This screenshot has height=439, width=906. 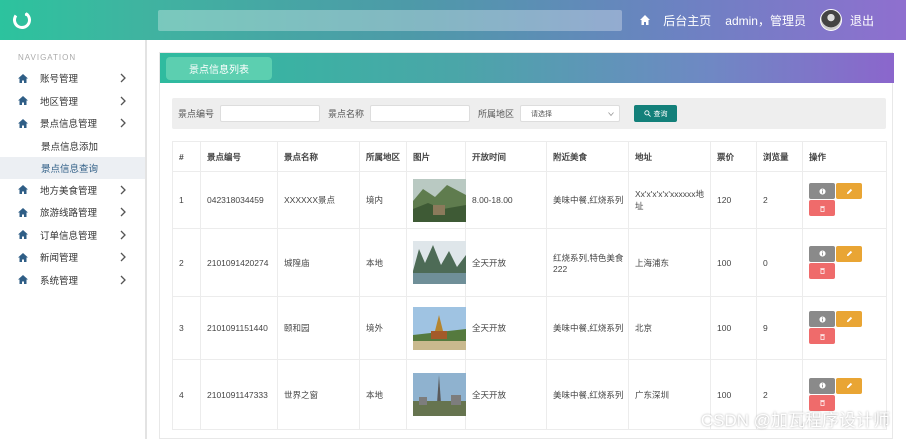 I want to click on region-select: 请选择, so click(x=570, y=113).